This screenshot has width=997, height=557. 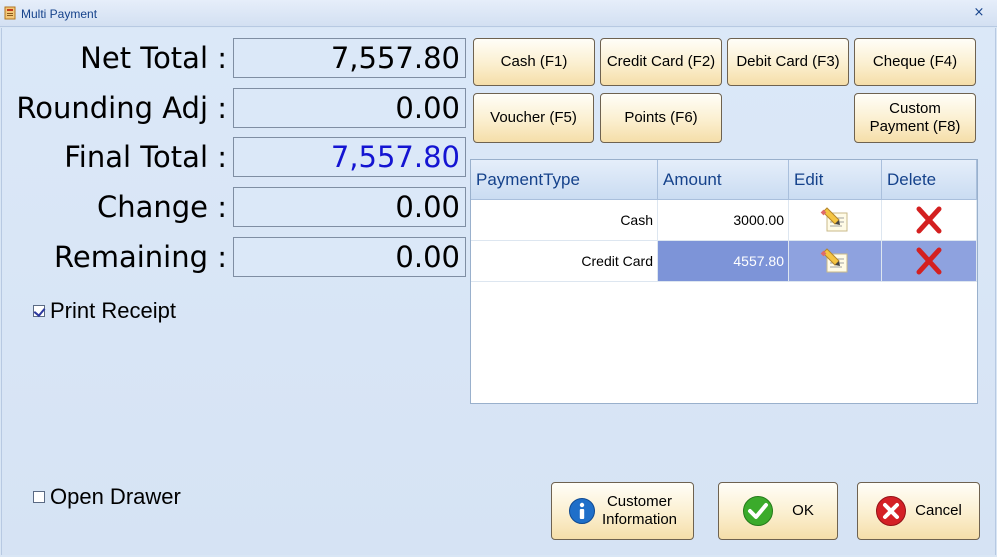 What do you see at coordinates (639, 519) in the screenshot?
I see `customer-information-line2: Information` at bounding box center [639, 519].